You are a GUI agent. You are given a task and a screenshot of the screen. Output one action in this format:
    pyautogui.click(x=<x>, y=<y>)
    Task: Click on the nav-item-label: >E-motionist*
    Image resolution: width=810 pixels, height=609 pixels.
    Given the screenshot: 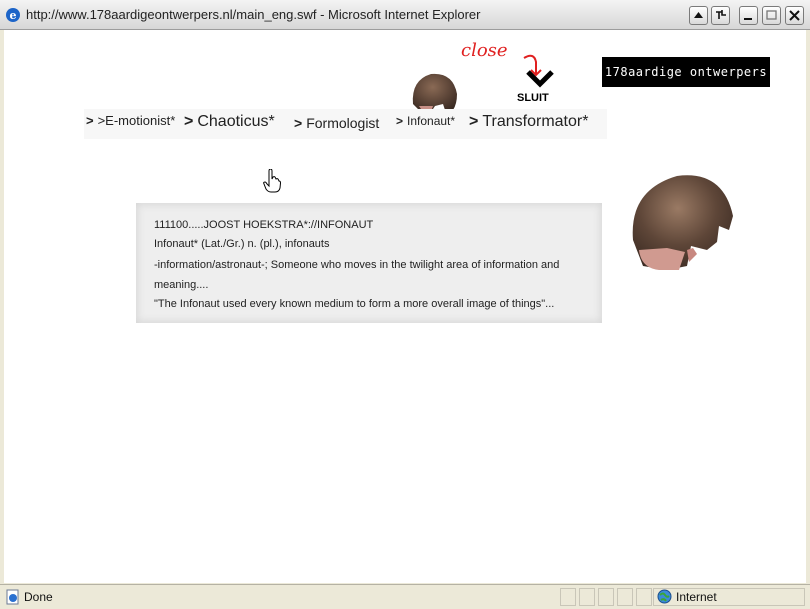 What is the action you would take?
    pyautogui.click(x=136, y=120)
    